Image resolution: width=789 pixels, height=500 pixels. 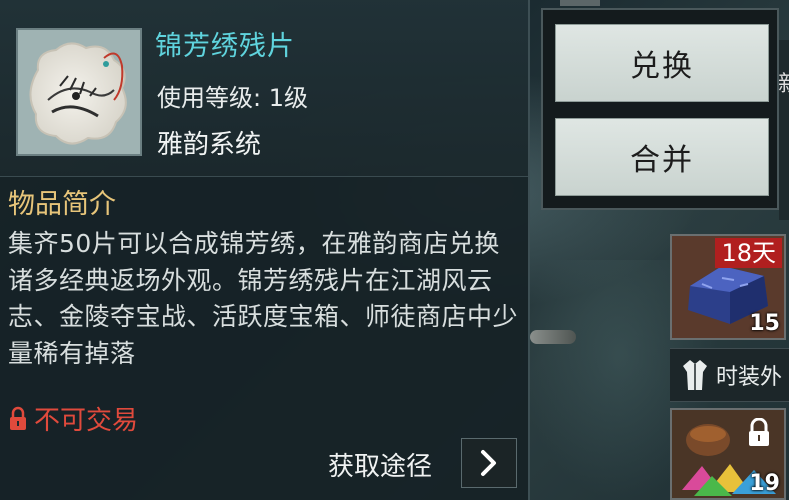 What do you see at coordinates (86, 421) in the screenshot?
I see `trade-status-label: 不可交易` at bounding box center [86, 421].